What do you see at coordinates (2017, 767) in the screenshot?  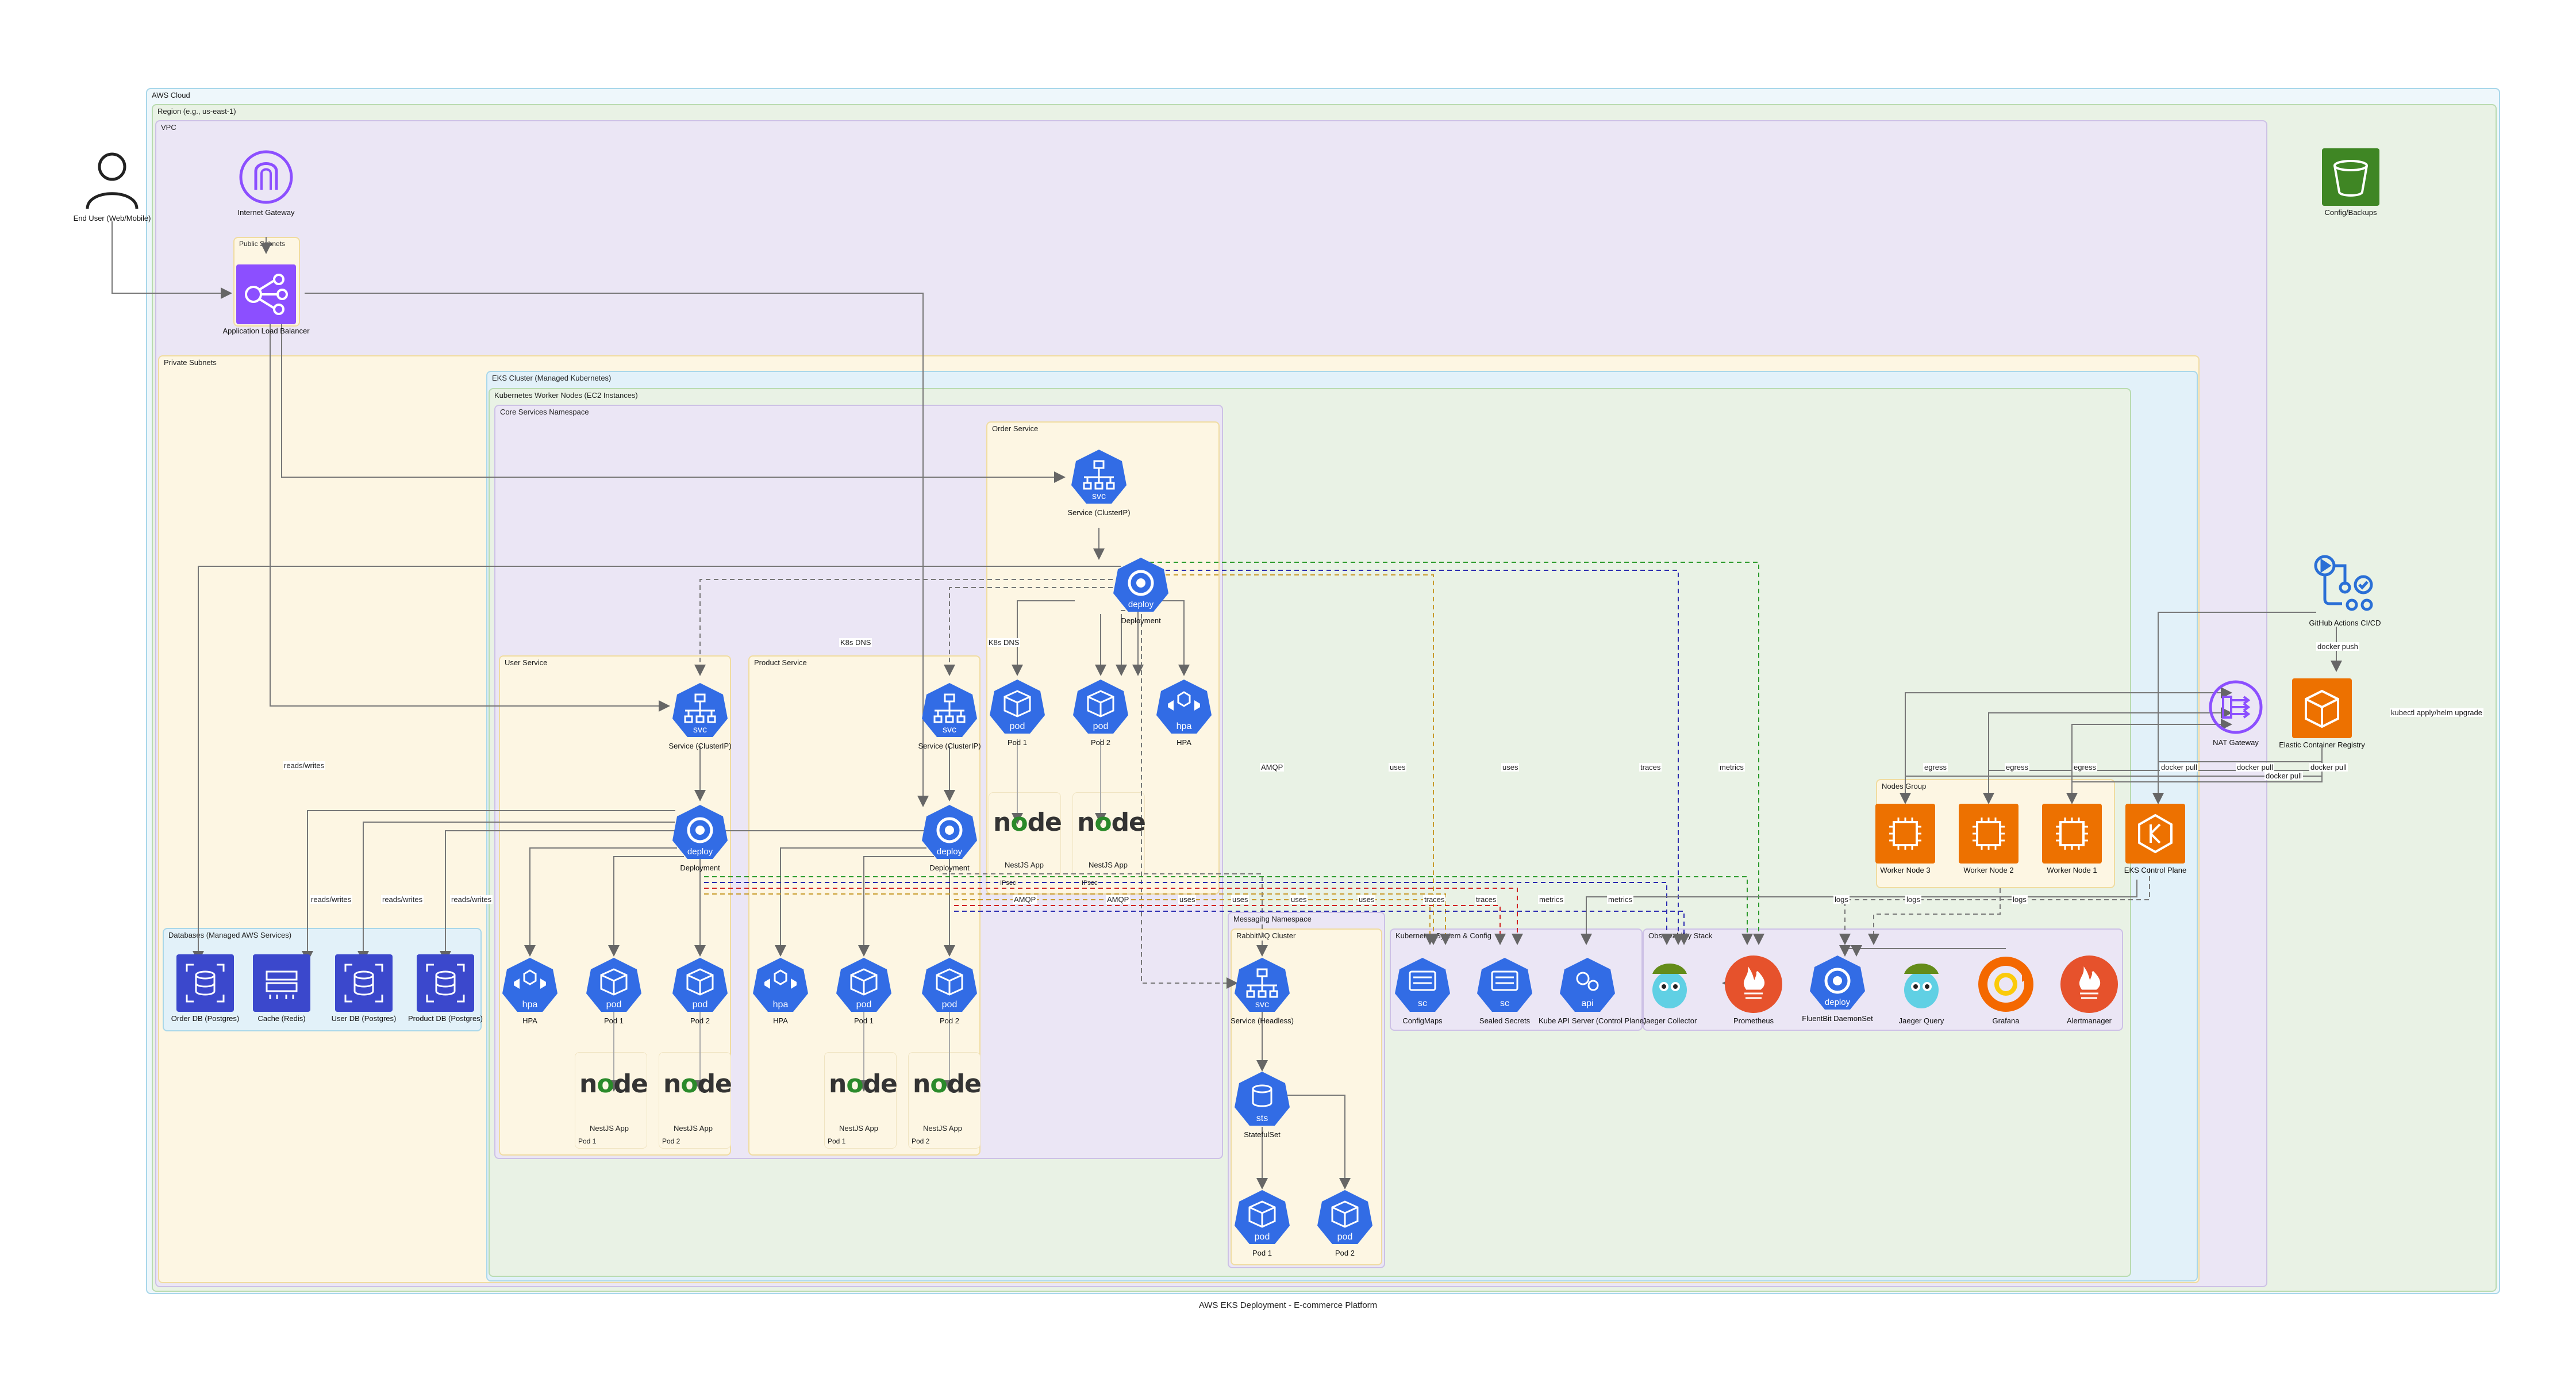 I see `edge-label-egress-2: egress` at bounding box center [2017, 767].